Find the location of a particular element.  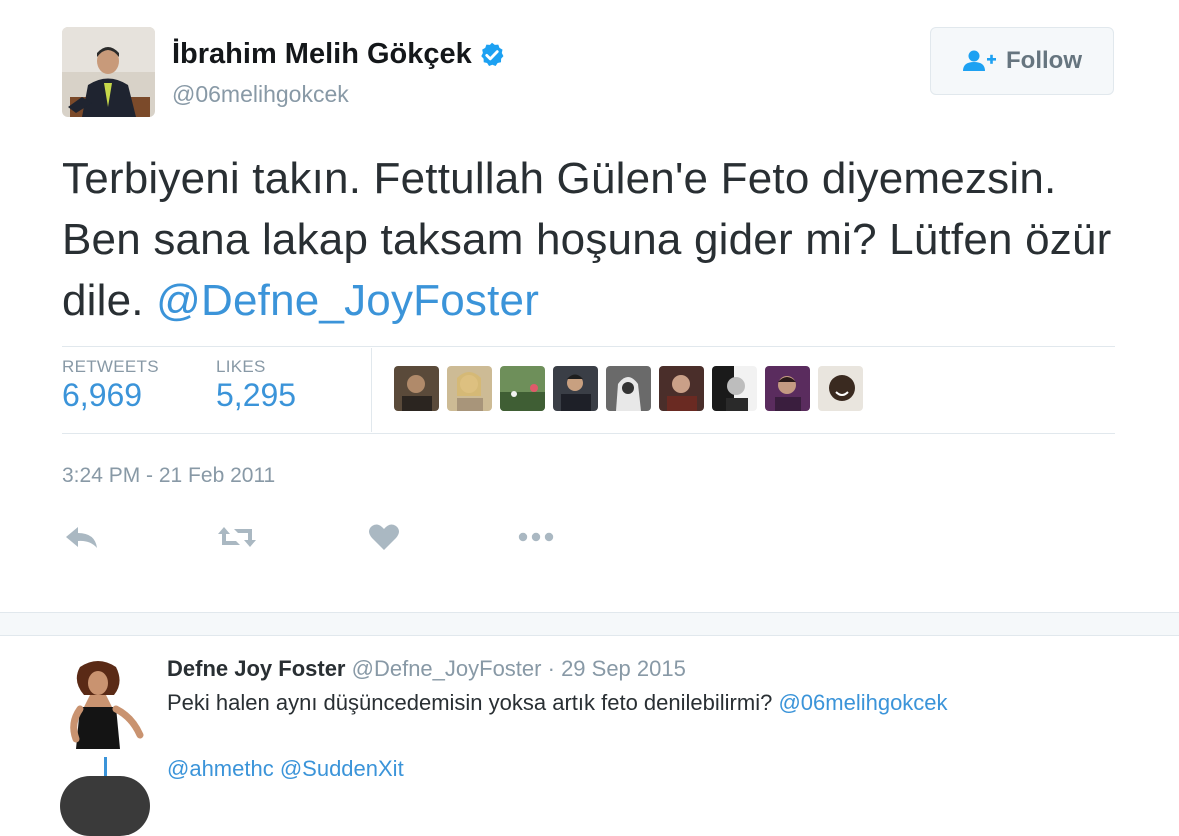

tweet-mention-link: @Defne_JoyFoster is located at coordinates (347, 300).